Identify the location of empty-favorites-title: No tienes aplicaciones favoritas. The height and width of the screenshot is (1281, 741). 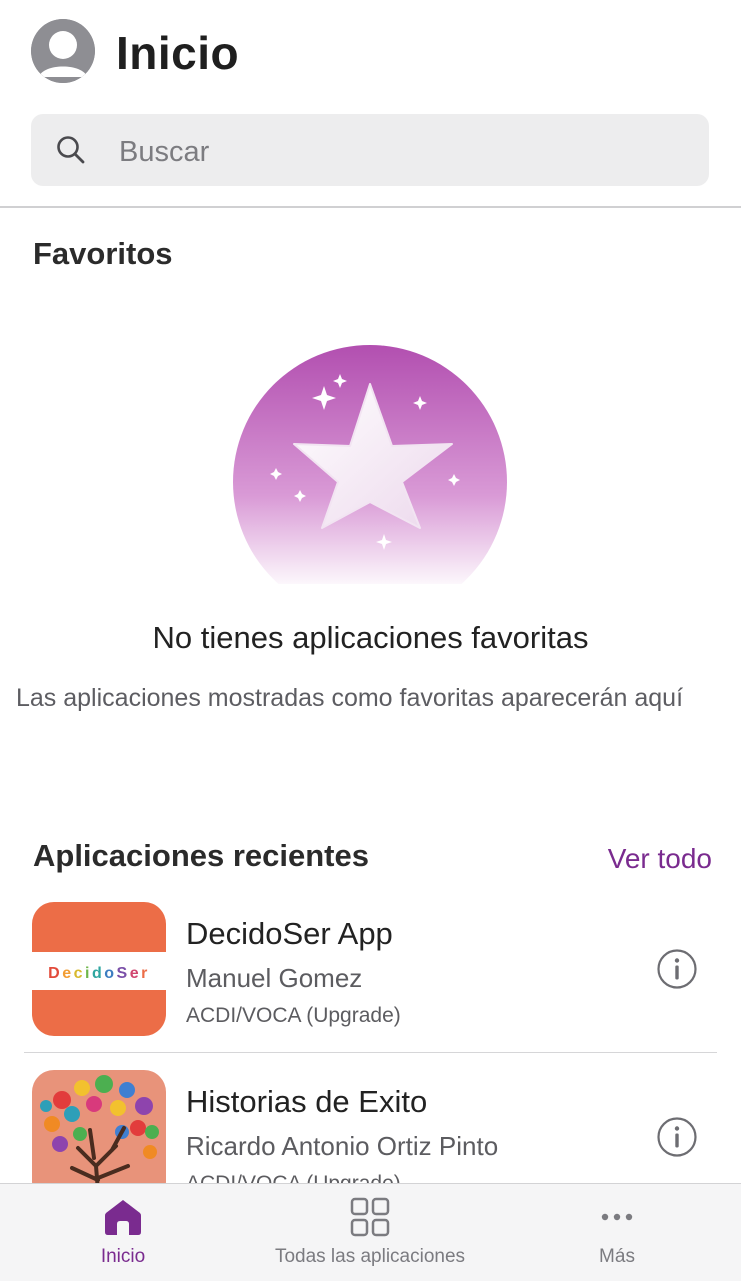
(370, 637).